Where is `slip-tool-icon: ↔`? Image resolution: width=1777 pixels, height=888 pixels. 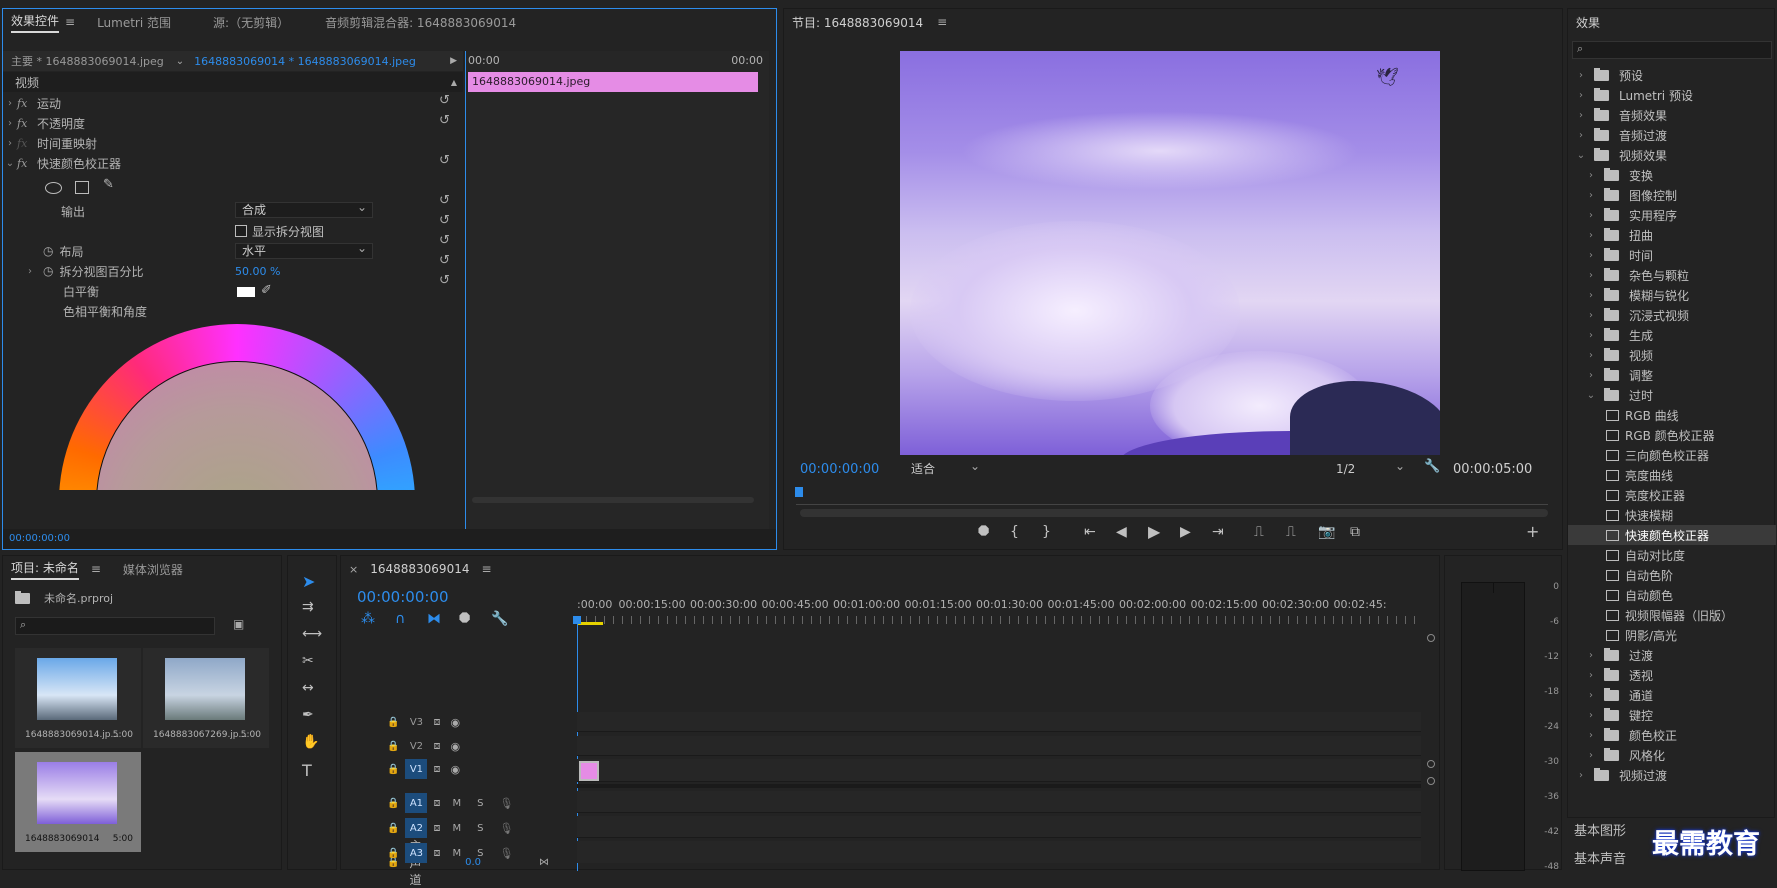
slip-tool-icon: ↔ is located at coordinates (308, 688).